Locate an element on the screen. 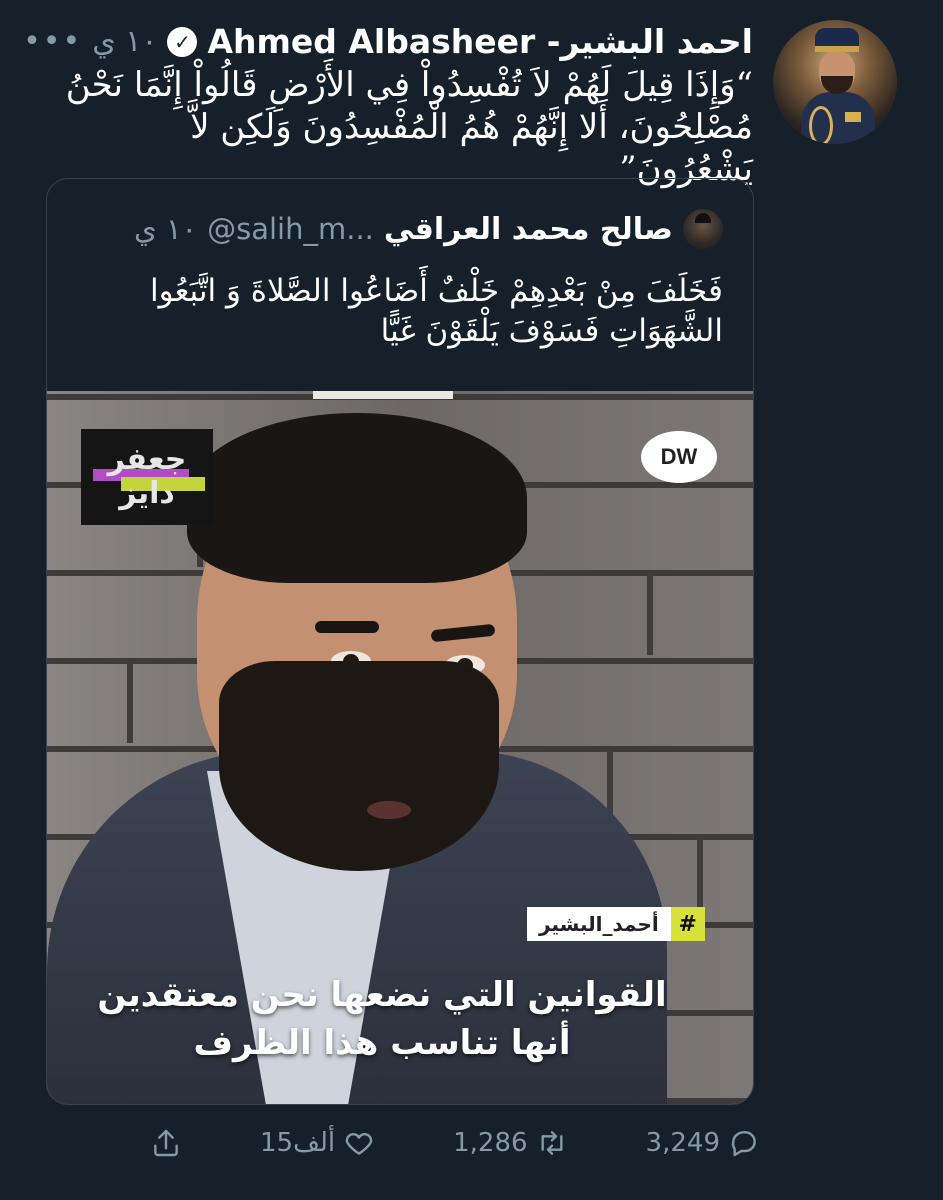 This screenshot has width=943, height=1200. quoted-author-avatar is located at coordinates (703, 229).